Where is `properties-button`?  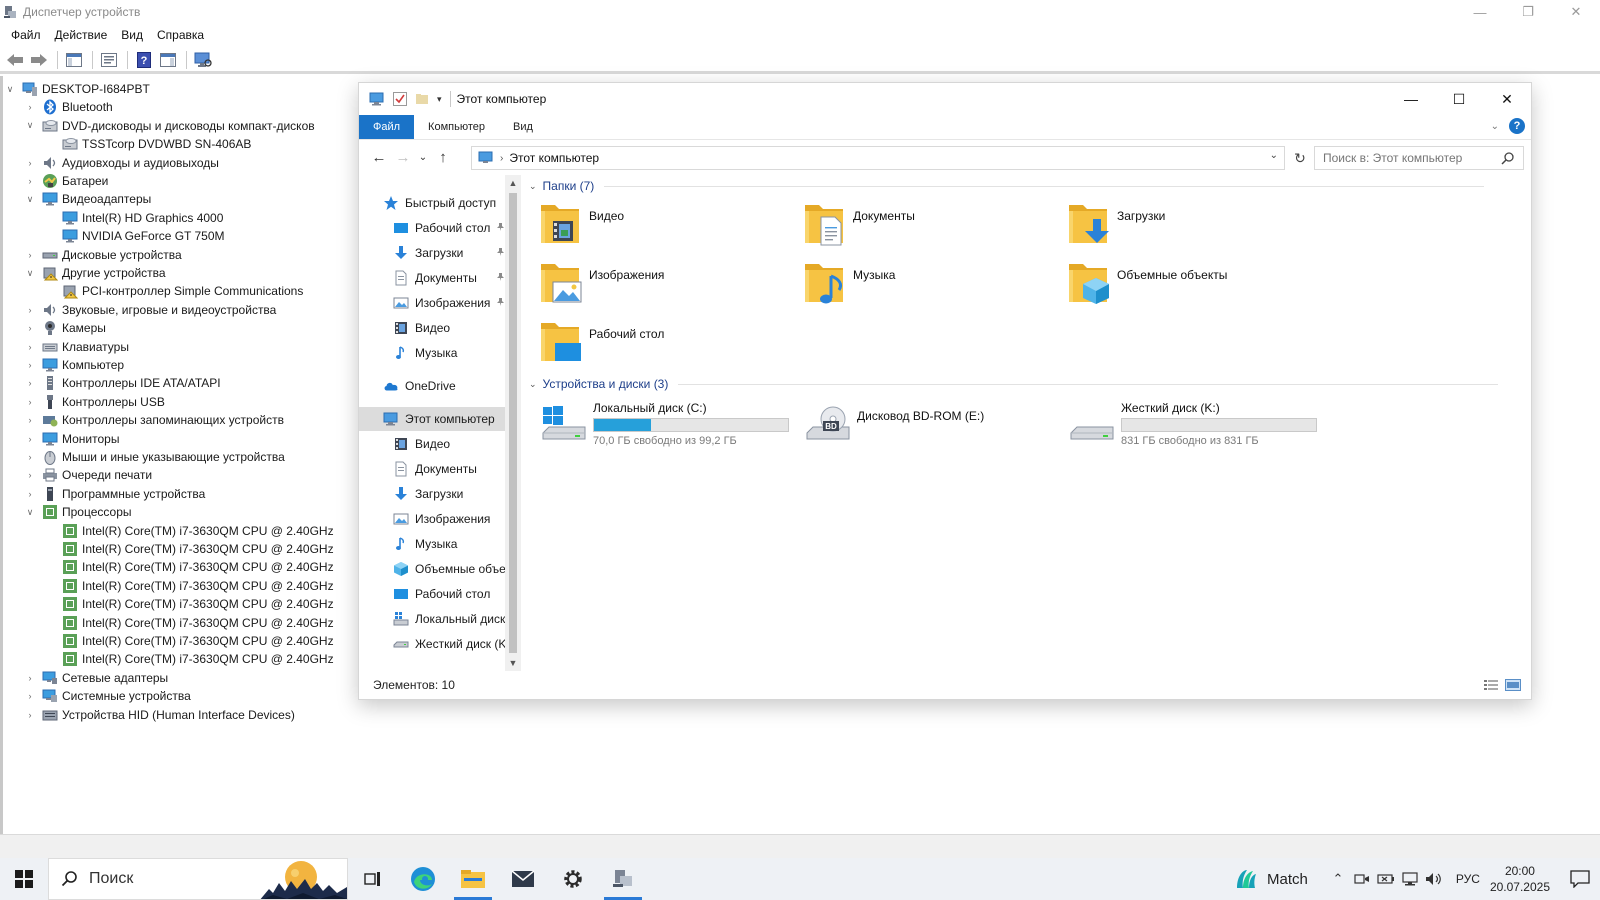 properties-button is located at coordinates (109, 60).